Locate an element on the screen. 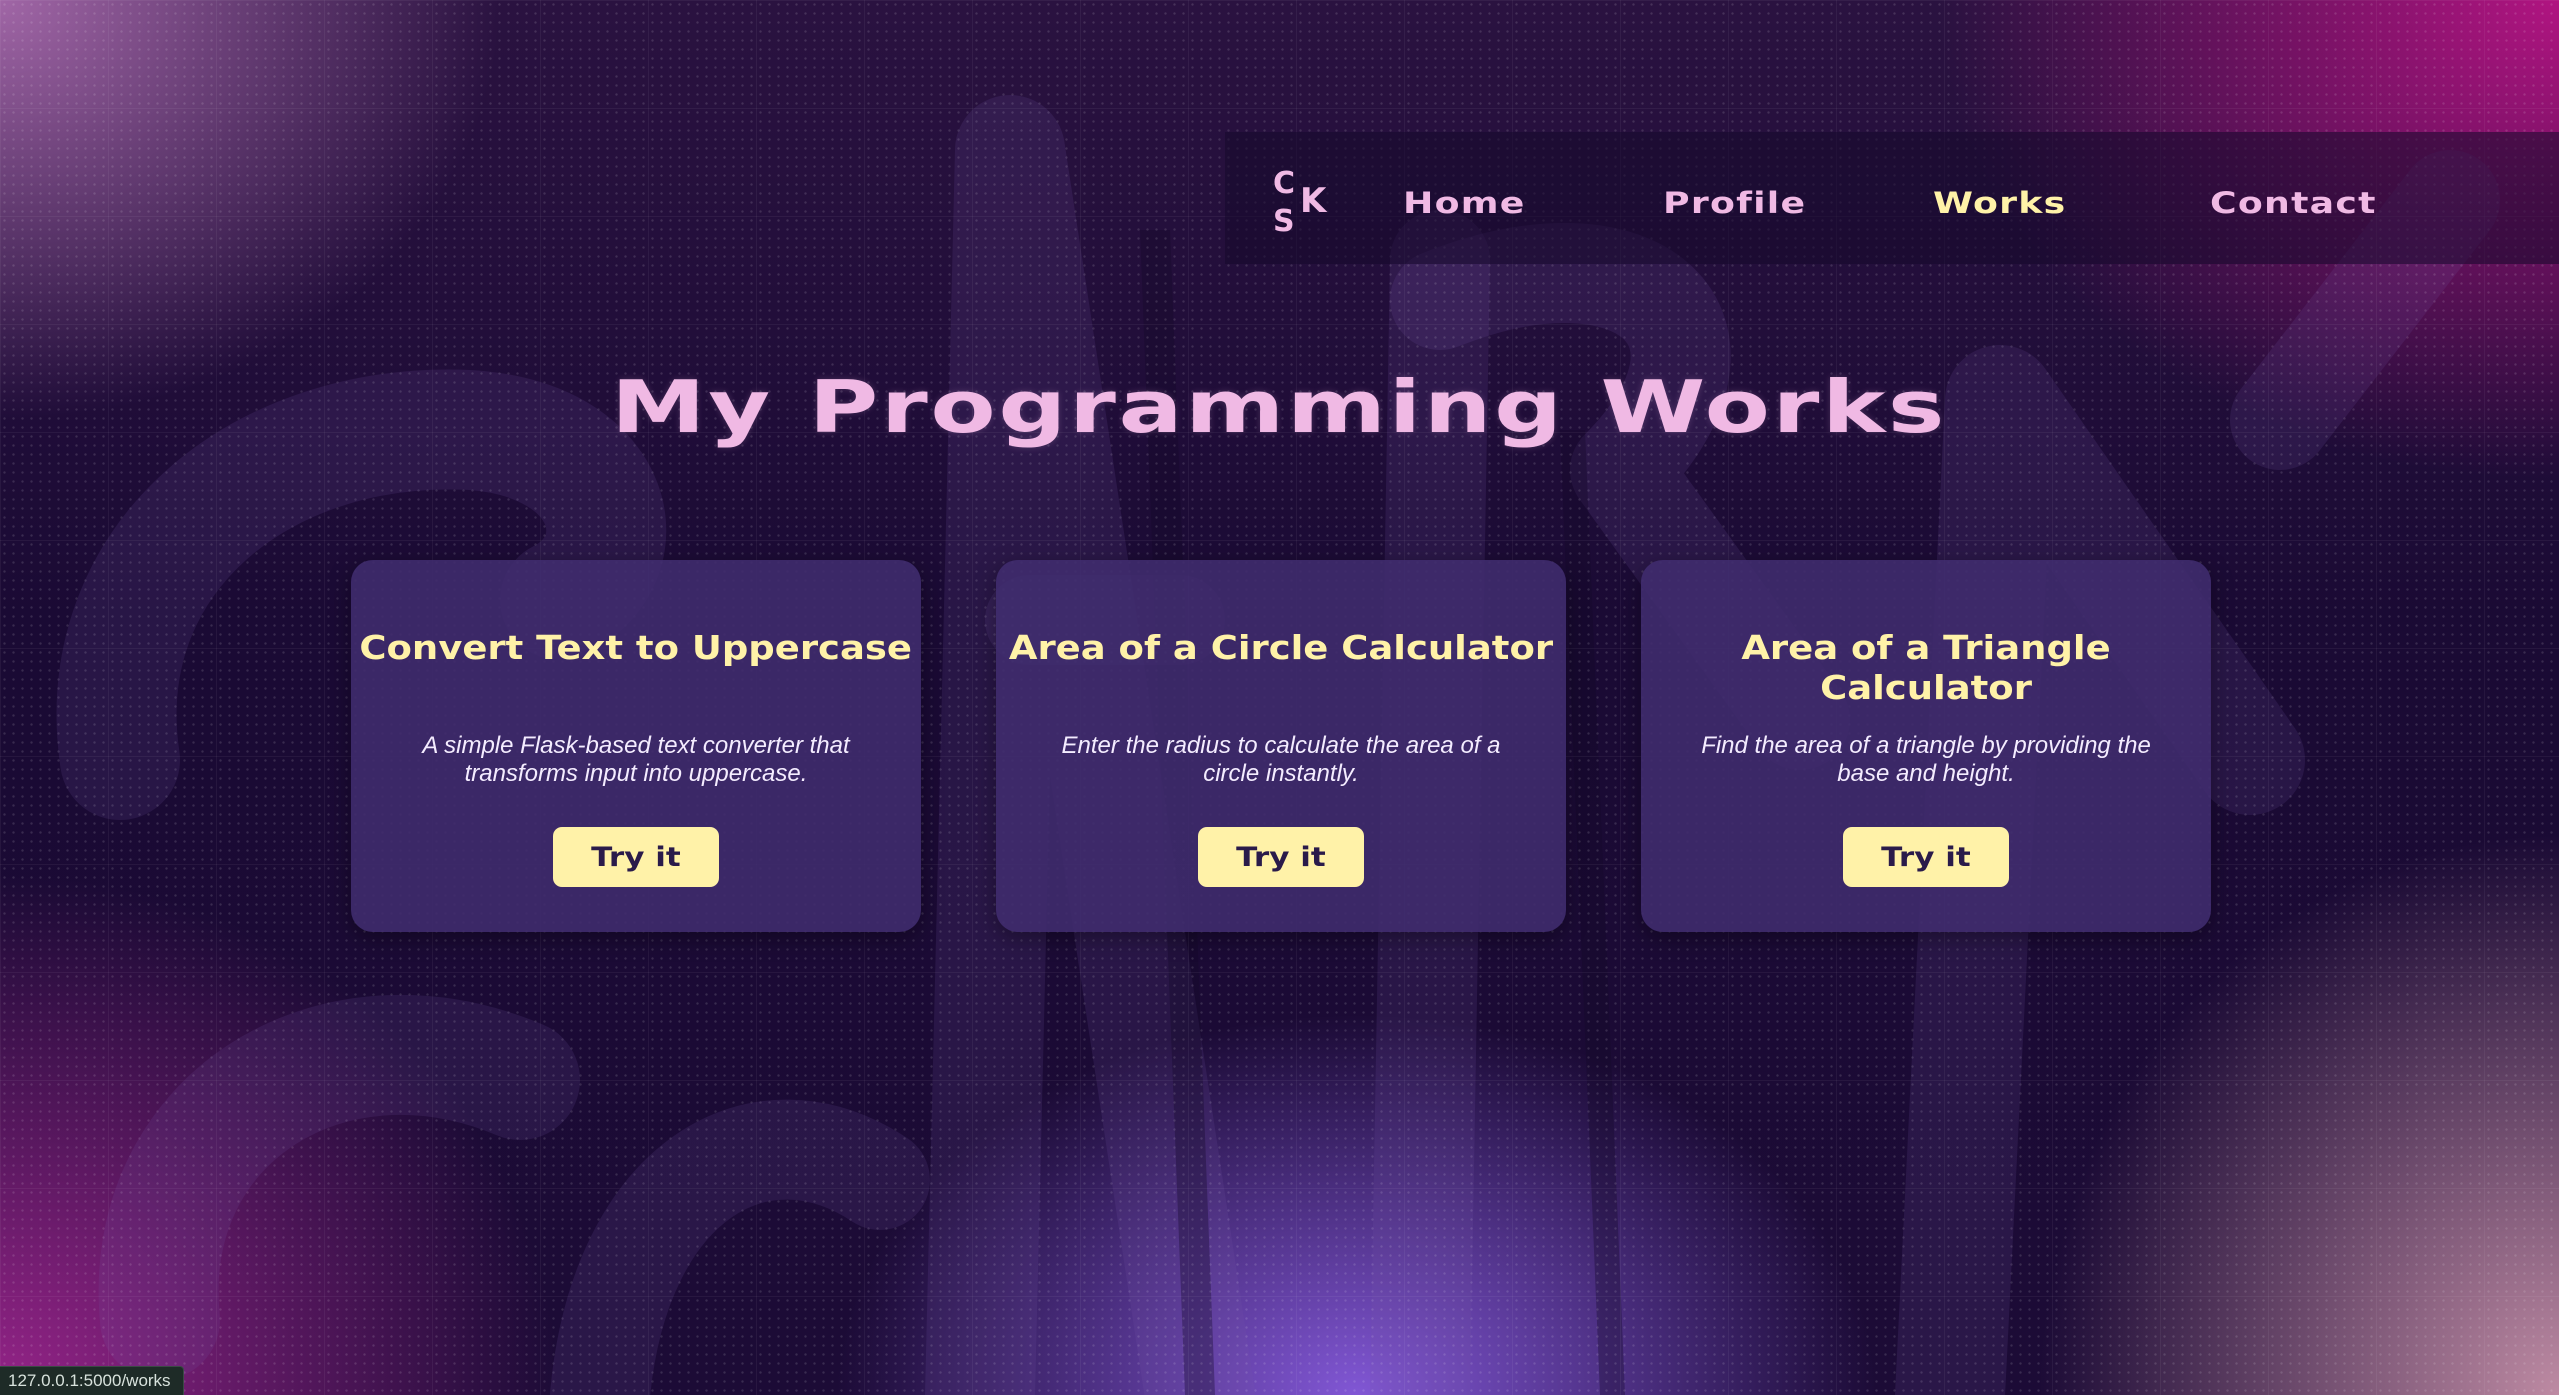  card-title: Area of a Triangle Calculator is located at coordinates (1926, 668).